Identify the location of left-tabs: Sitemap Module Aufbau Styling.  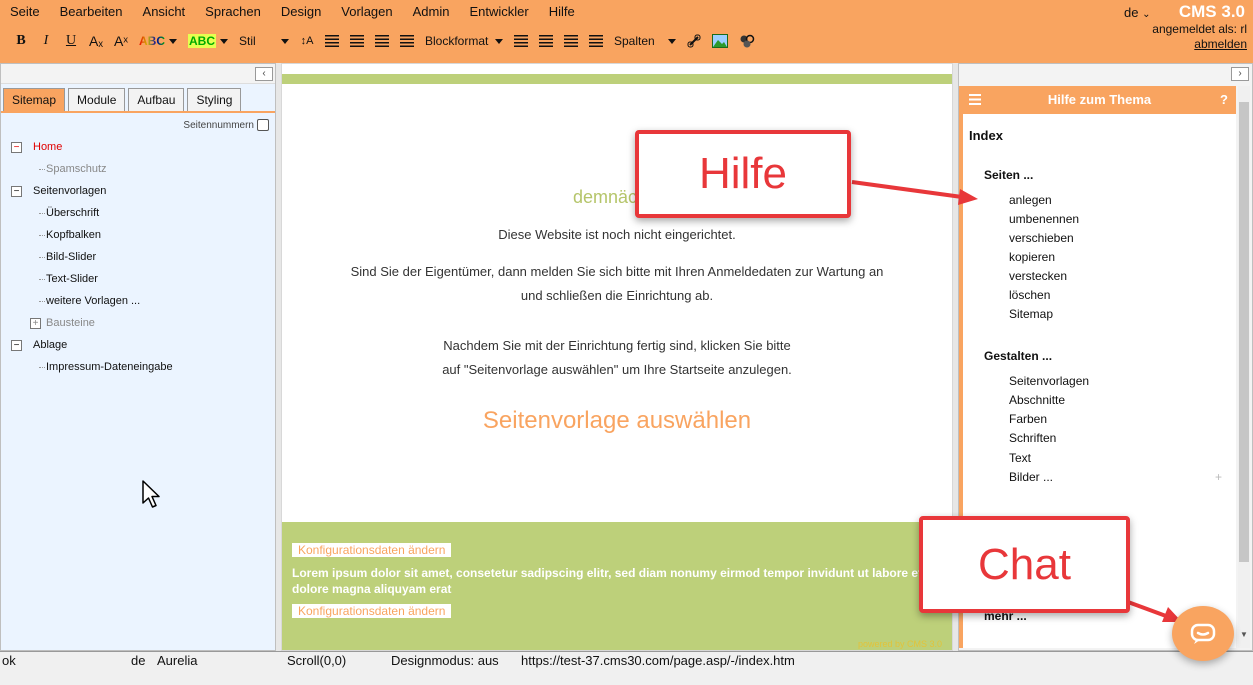
(122, 100).